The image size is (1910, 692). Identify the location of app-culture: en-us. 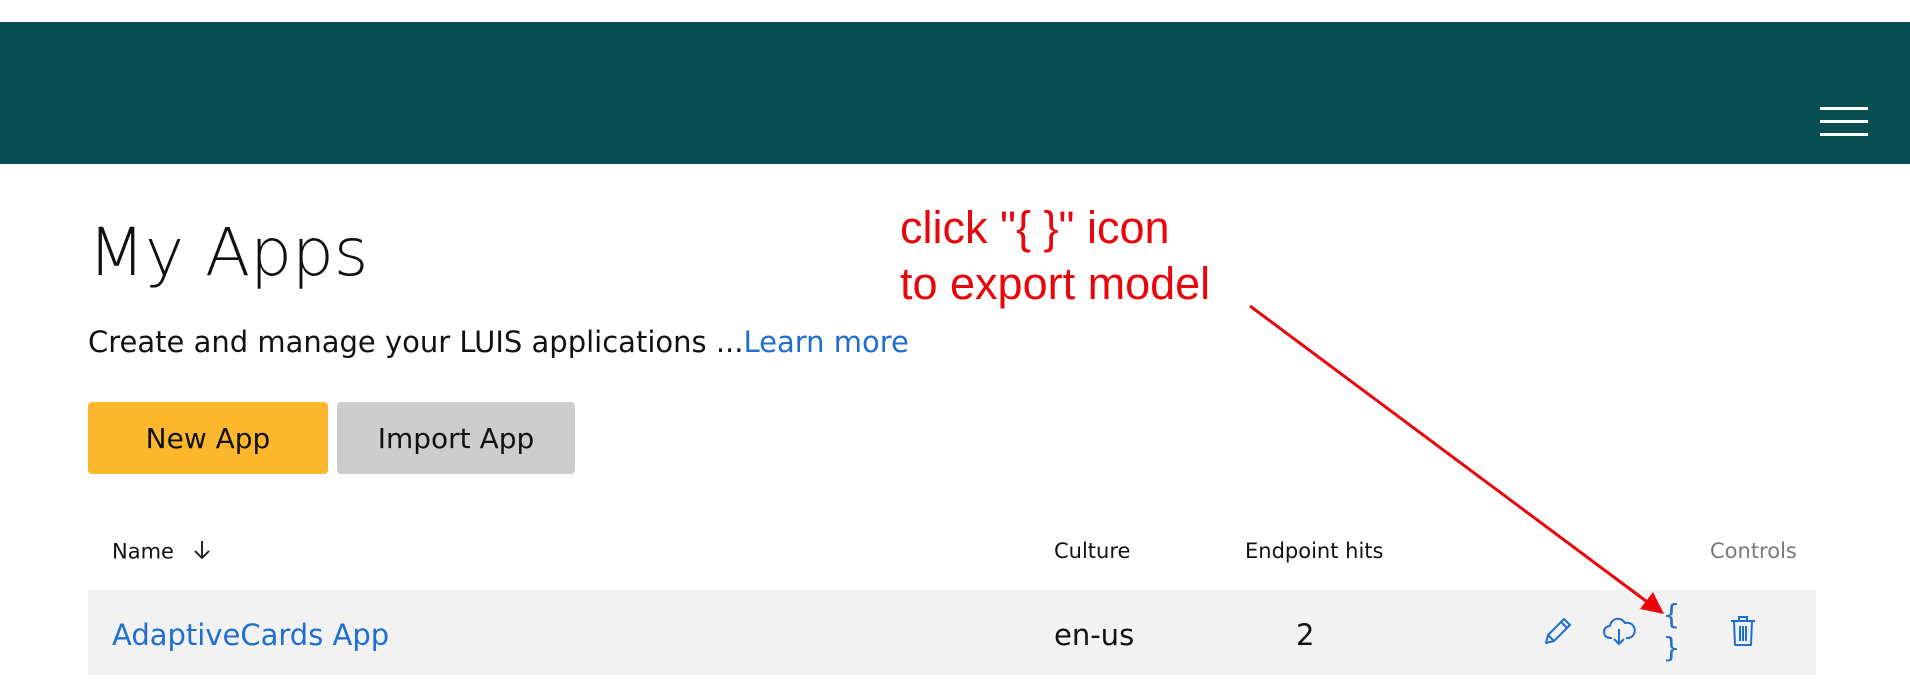
(1094, 635).